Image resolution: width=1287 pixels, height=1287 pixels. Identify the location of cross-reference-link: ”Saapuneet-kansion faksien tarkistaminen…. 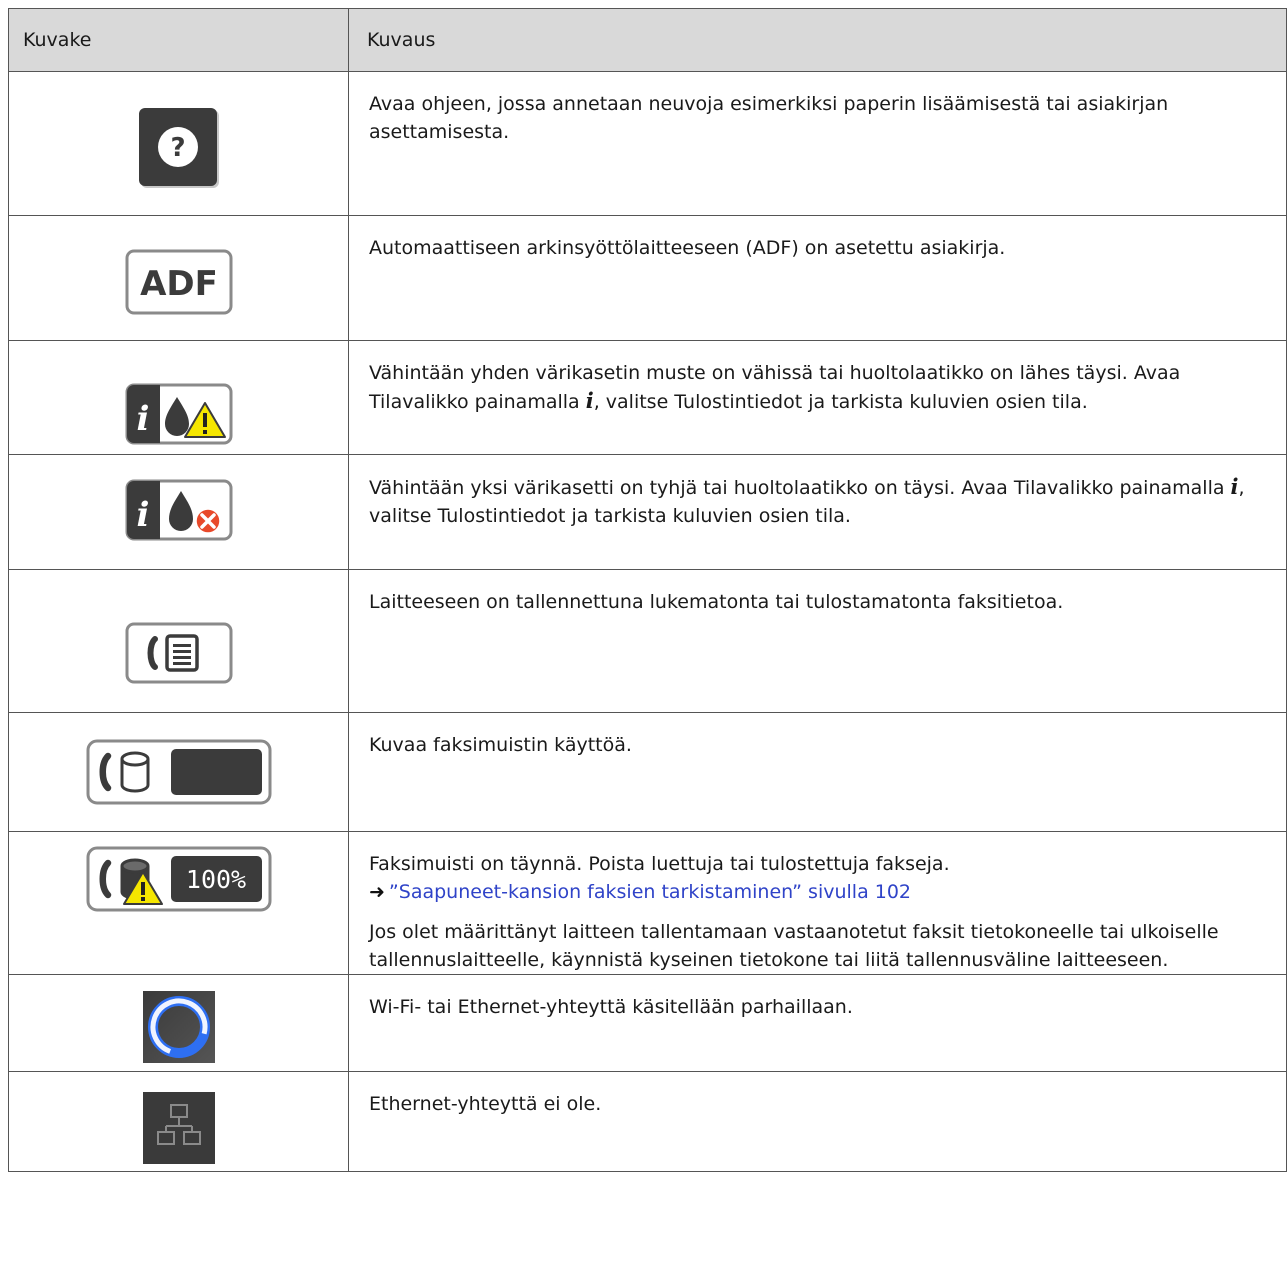
(650, 892).